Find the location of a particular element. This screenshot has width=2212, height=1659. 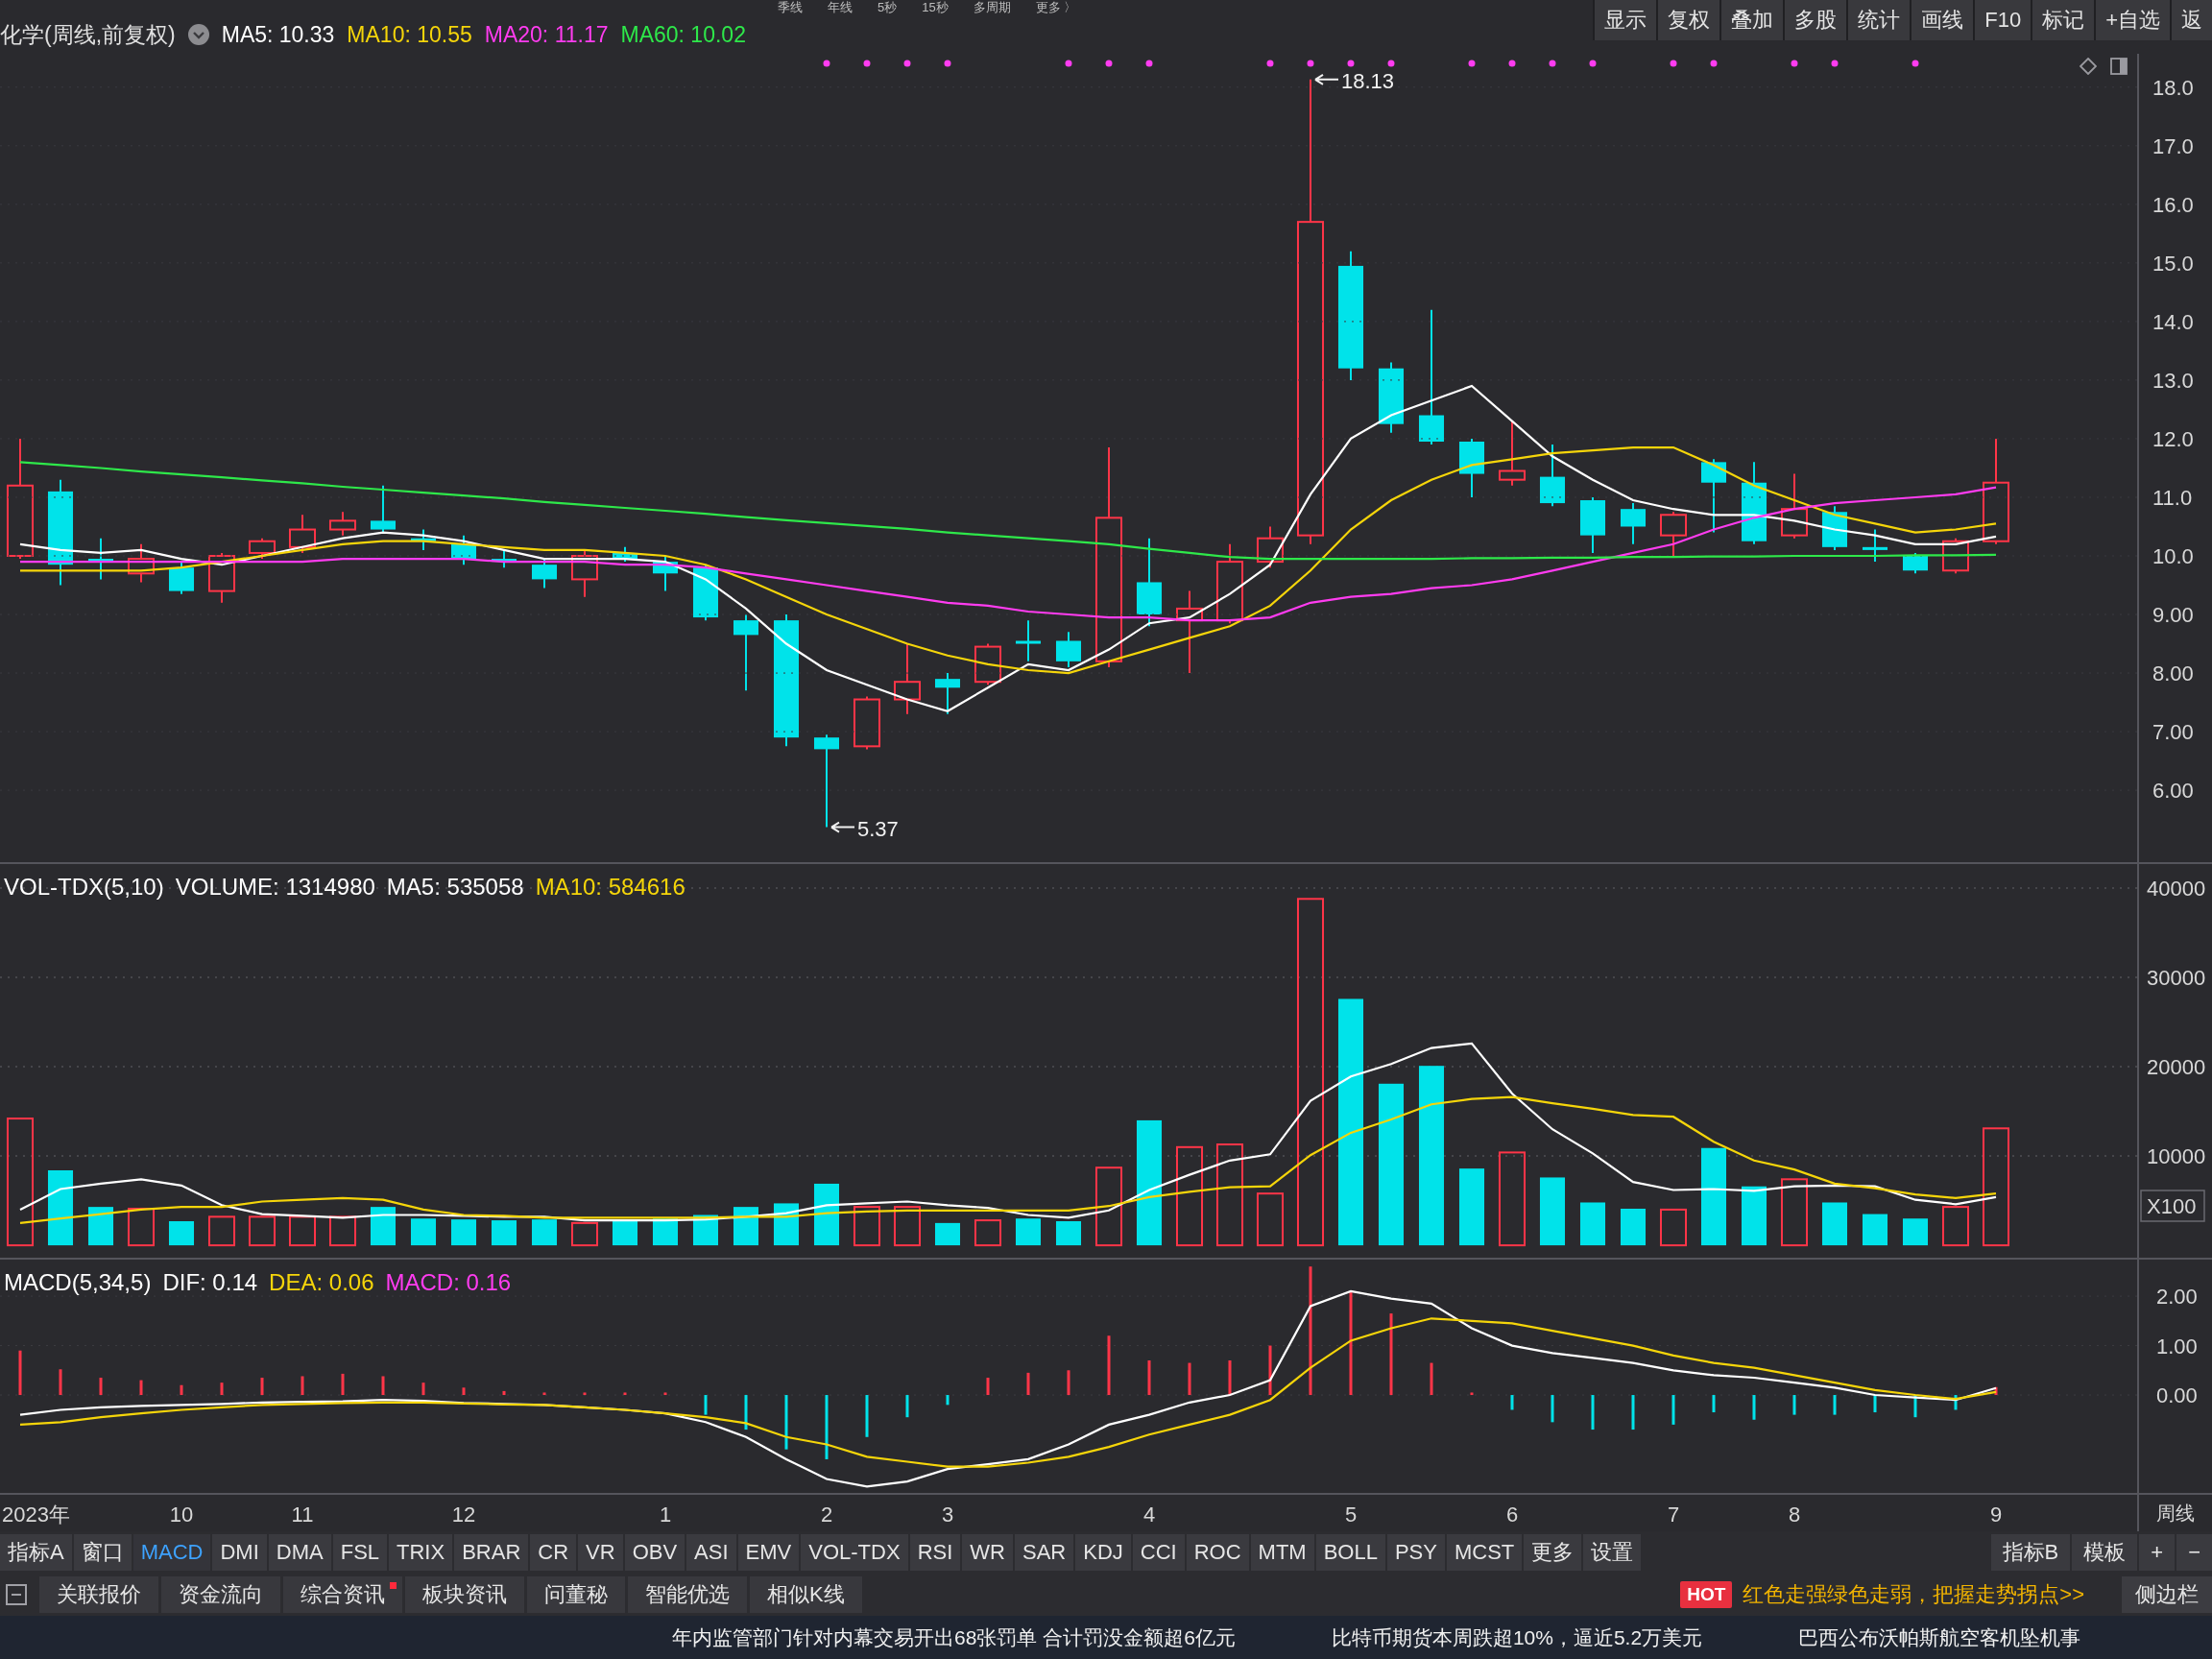

toolbar-button: 标记 is located at coordinates (2063, 20).